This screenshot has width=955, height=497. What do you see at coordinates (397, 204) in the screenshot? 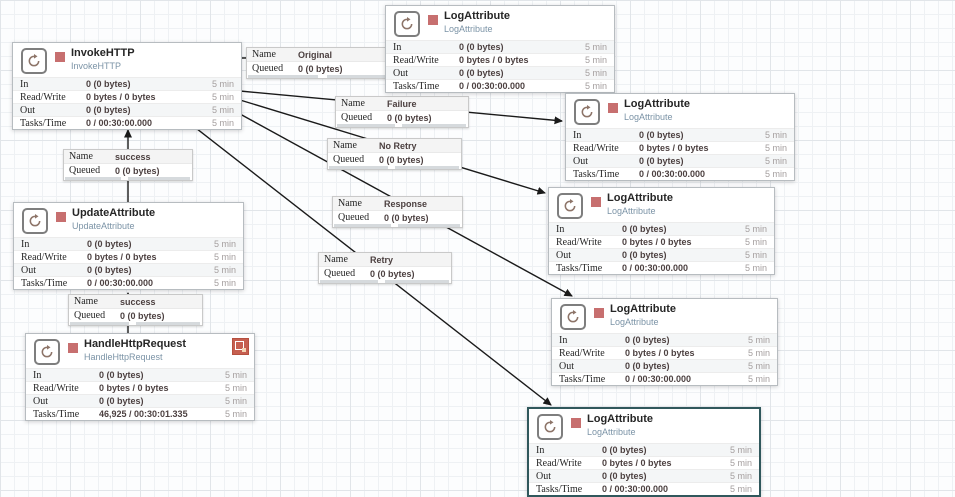
I see `connection-name-row: Name Response` at bounding box center [397, 204].